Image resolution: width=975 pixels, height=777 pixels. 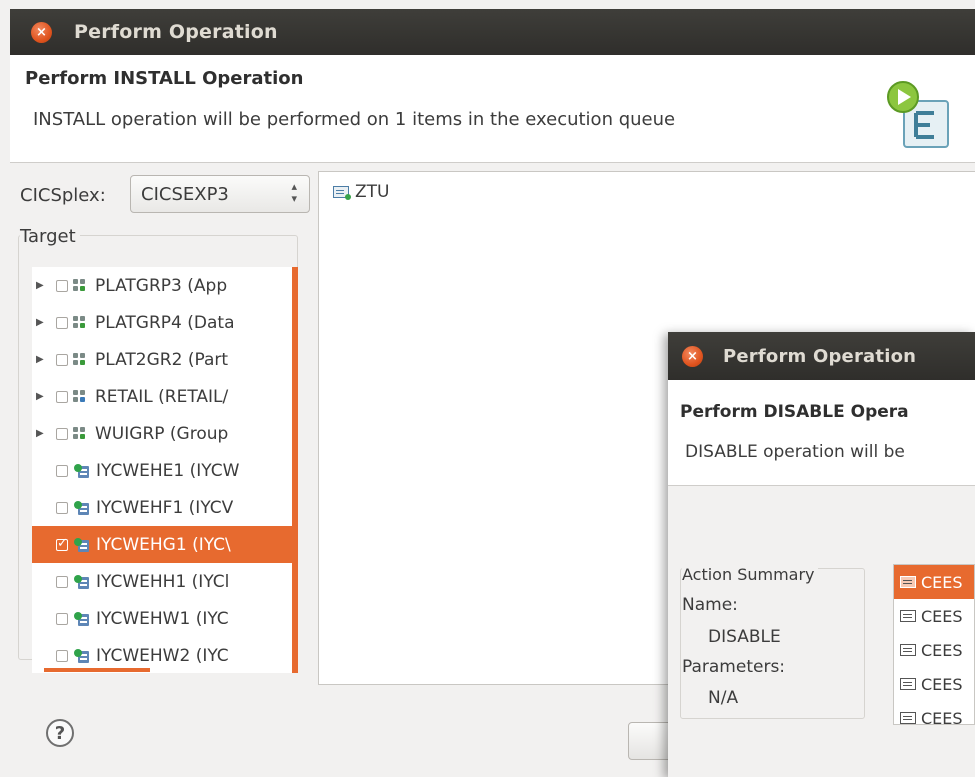 I want to click on cicsplex-select: CICSEXP3 ▴ ▾, so click(x=220, y=194).